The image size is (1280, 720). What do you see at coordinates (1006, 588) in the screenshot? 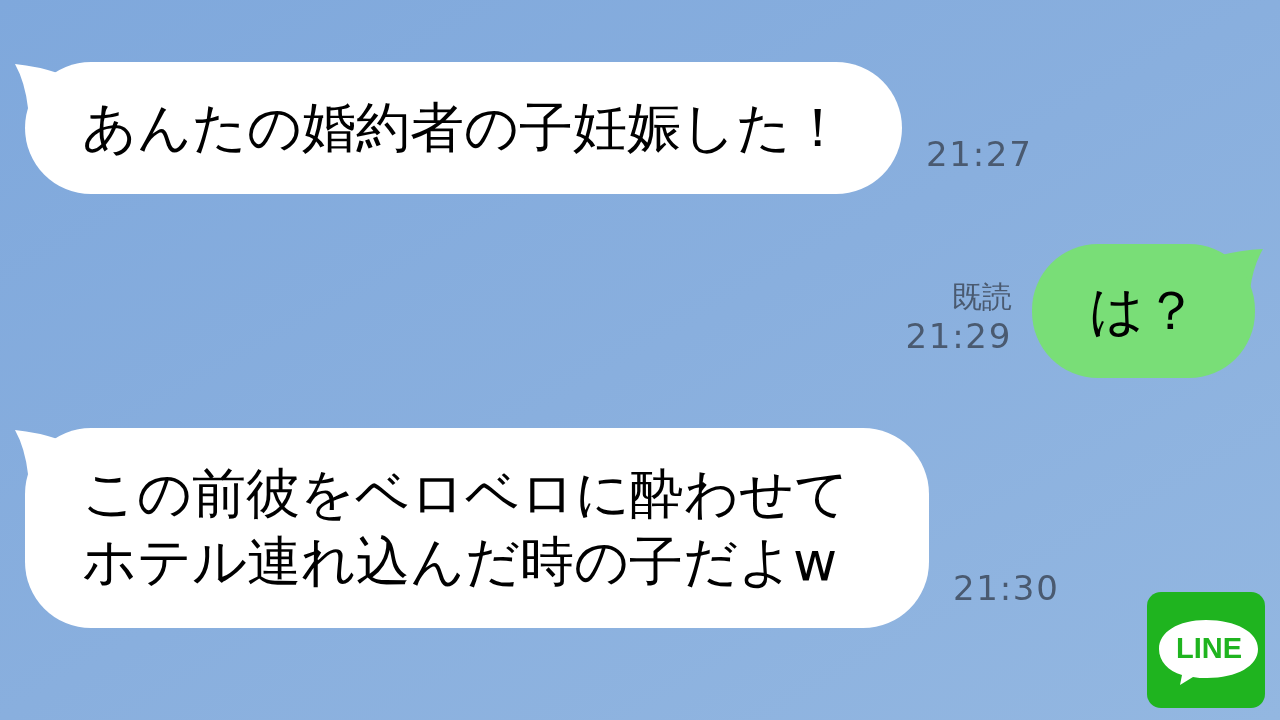
I see `message-time: 21:30` at bounding box center [1006, 588].